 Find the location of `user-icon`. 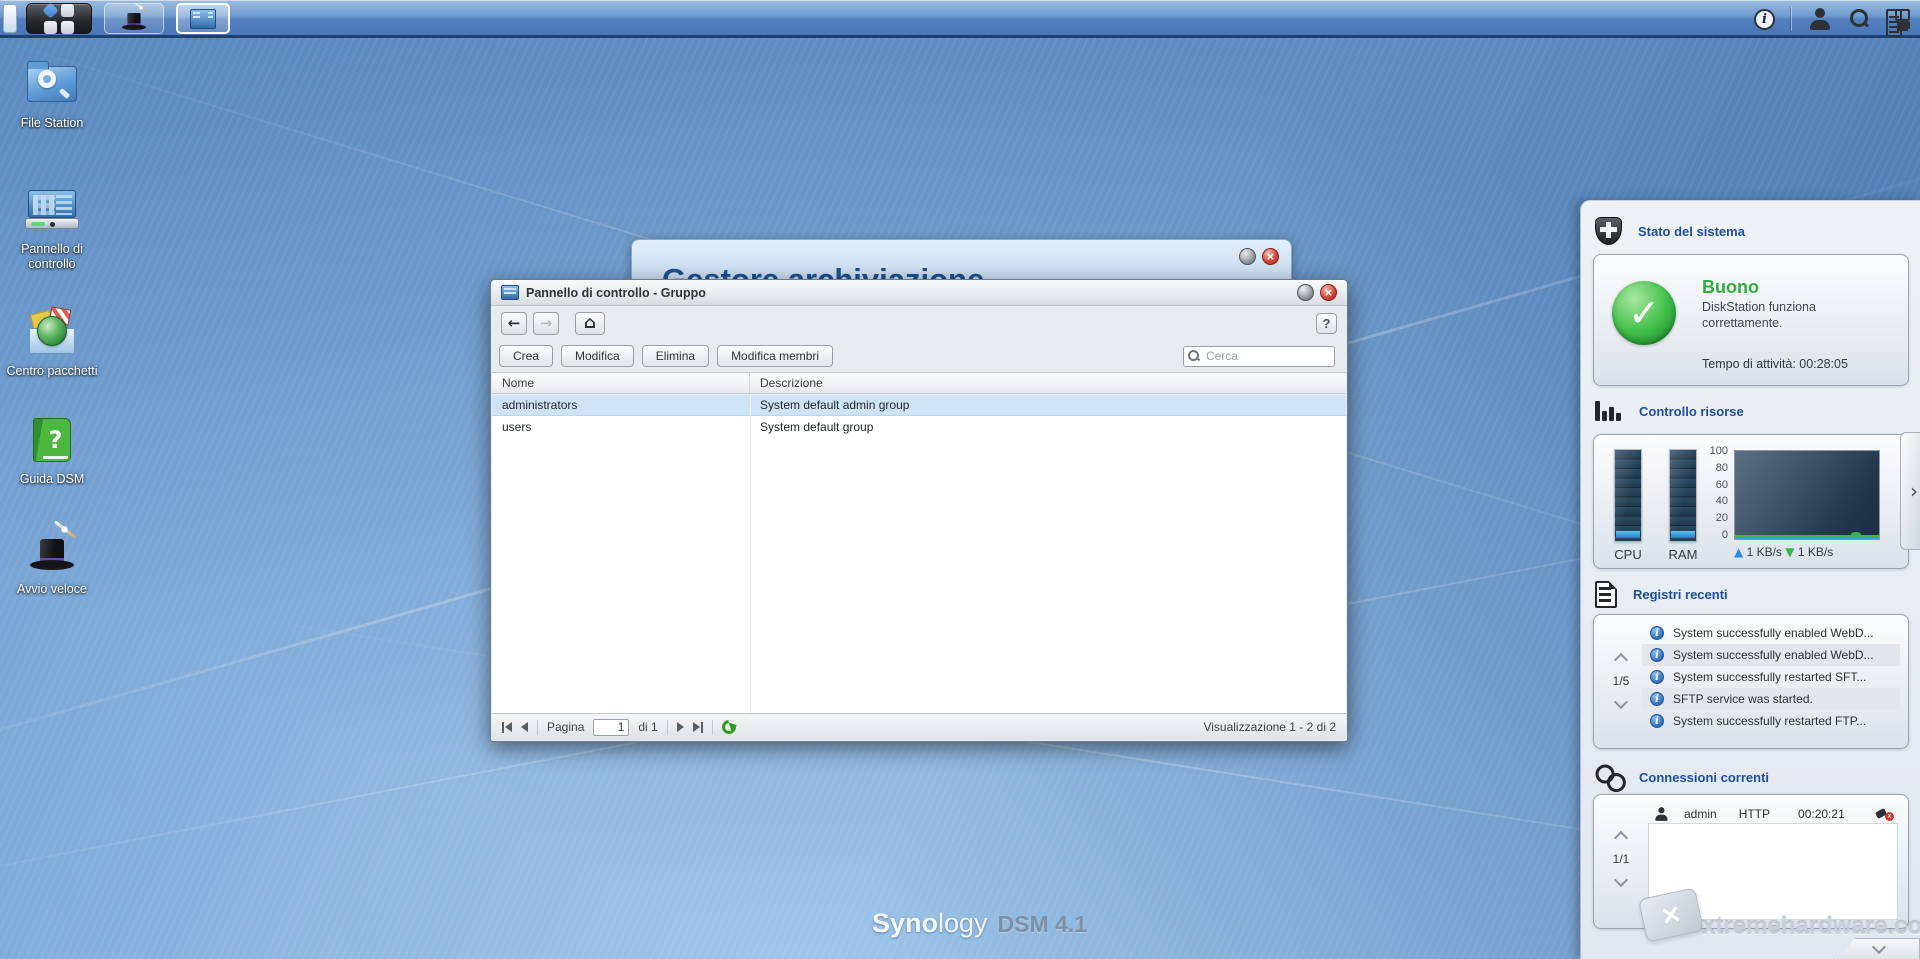

user-icon is located at coordinates (1661, 814).